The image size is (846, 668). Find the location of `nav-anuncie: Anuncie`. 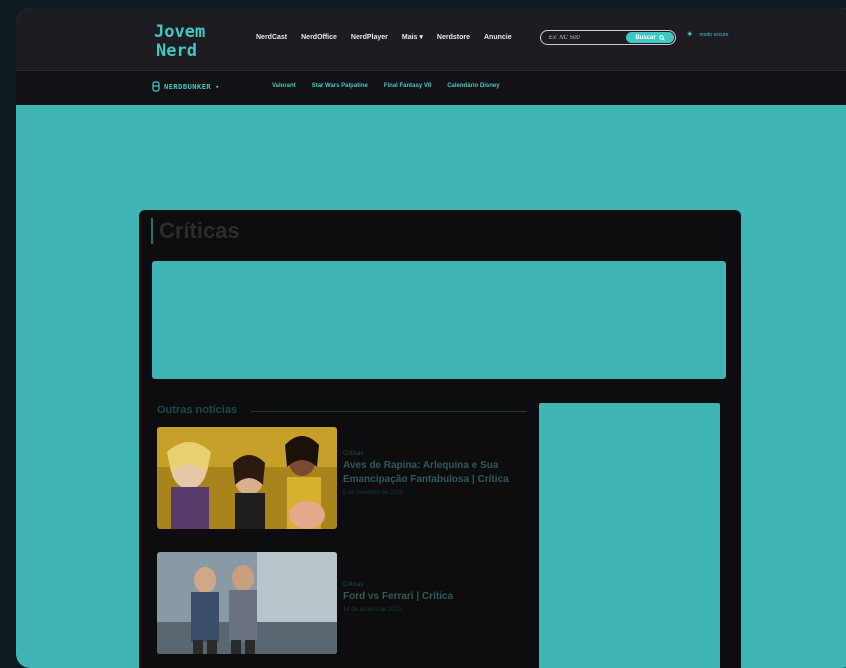

nav-anuncie: Anuncie is located at coordinates (498, 37).